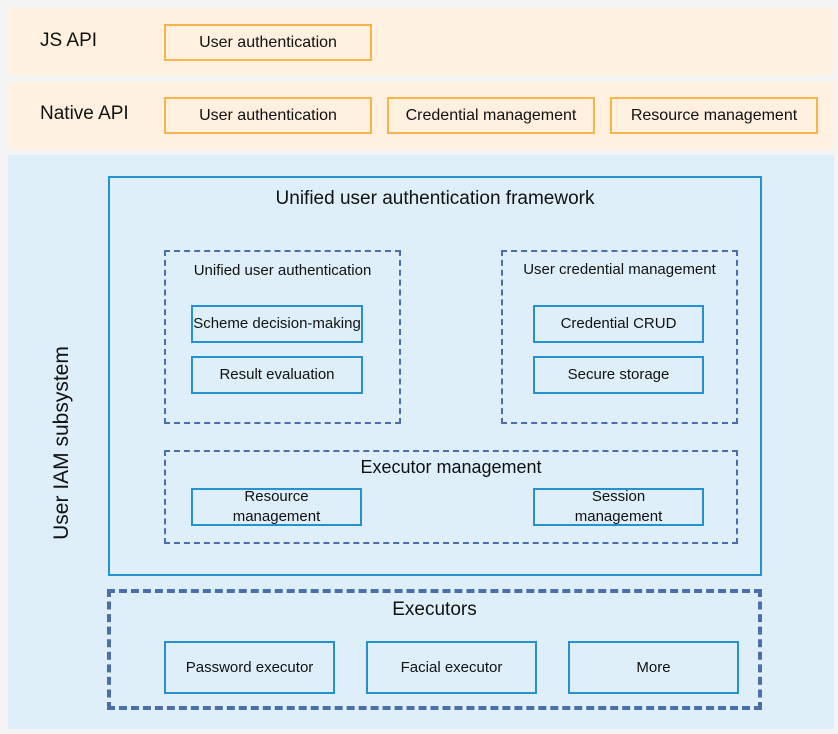 This screenshot has height=734, width=838. What do you see at coordinates (618, 324) in the screenshot?
I see `credential-crud: Credential CRUD` at bounding box center [618, 324].